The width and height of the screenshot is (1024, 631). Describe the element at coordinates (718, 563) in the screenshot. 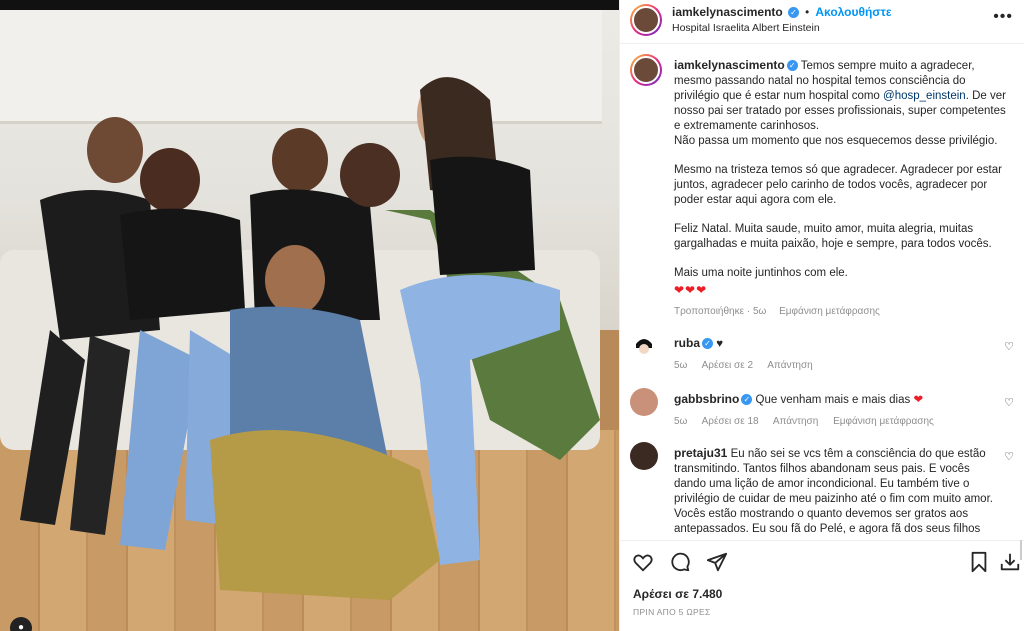

I see `share-icon` at that location.